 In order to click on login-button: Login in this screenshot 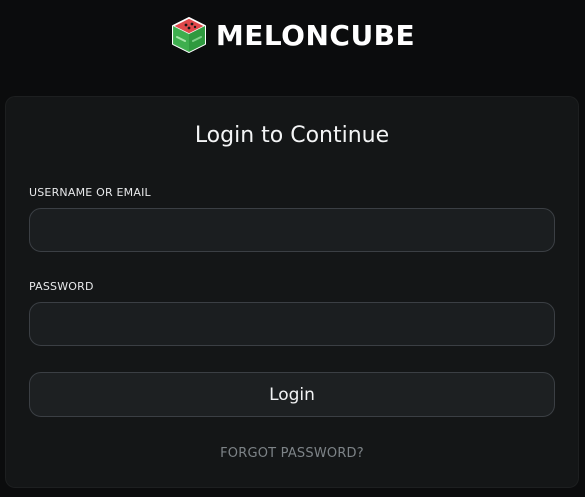, I will do `click(292, 394)`.